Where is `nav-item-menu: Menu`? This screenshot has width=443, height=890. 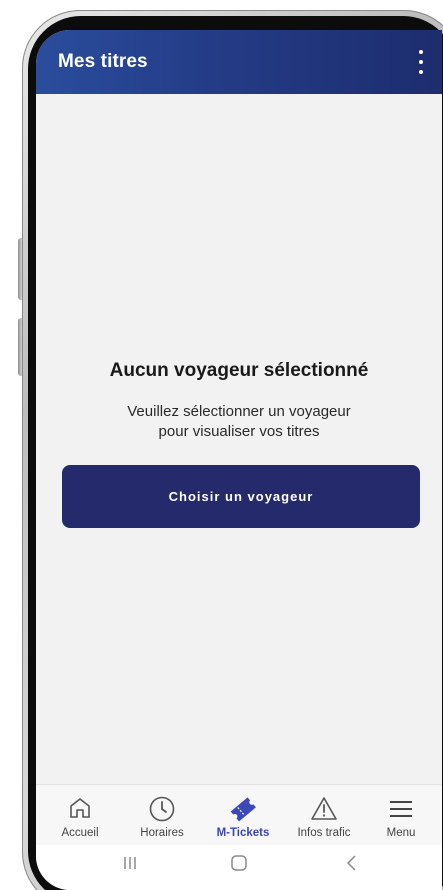
nav-item-menu: Menu is located at coordinates (401, 815).